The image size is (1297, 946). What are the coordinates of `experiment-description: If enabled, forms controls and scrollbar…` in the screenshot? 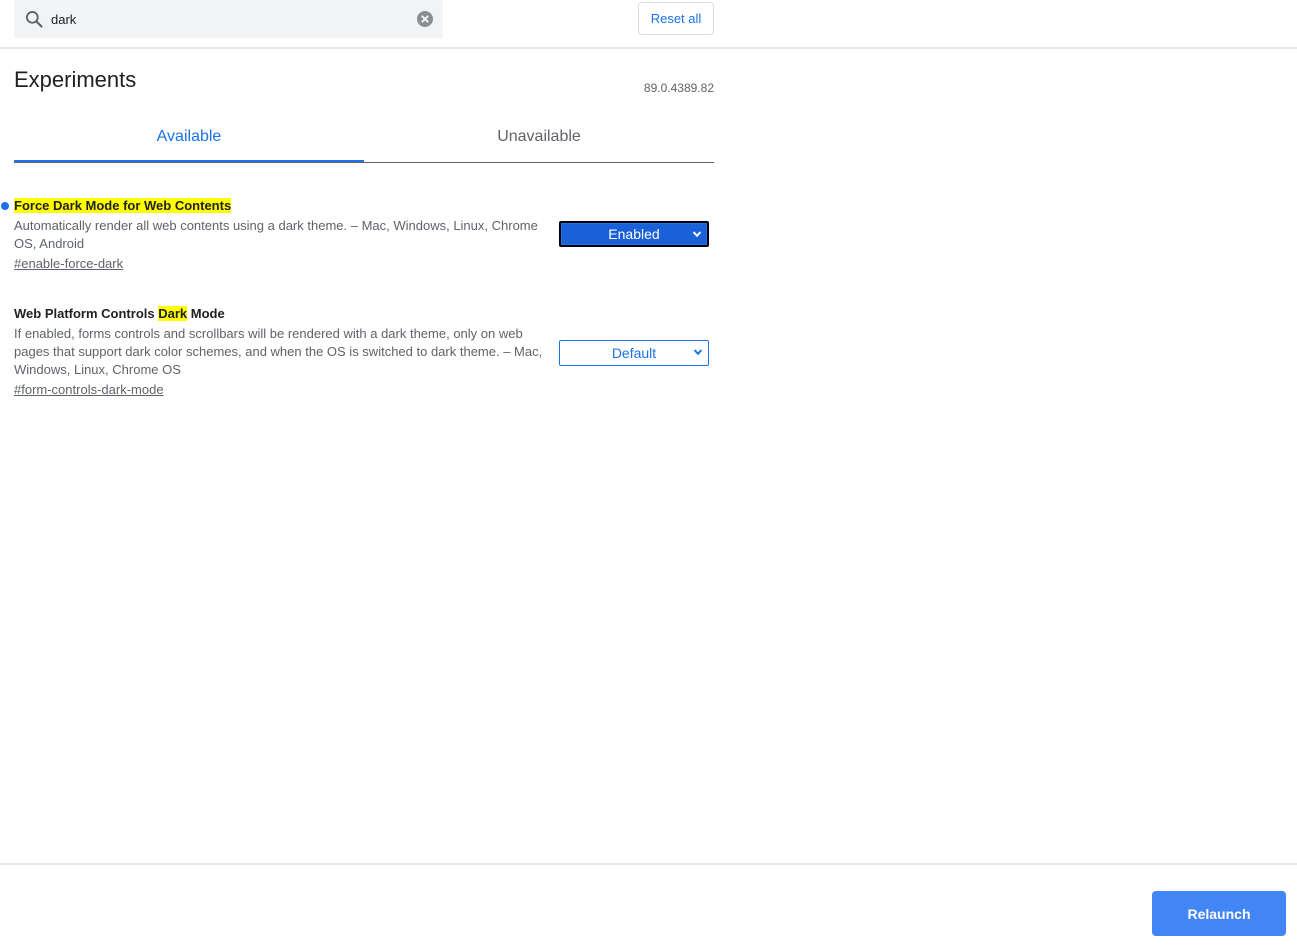 It's located at (278, 351).